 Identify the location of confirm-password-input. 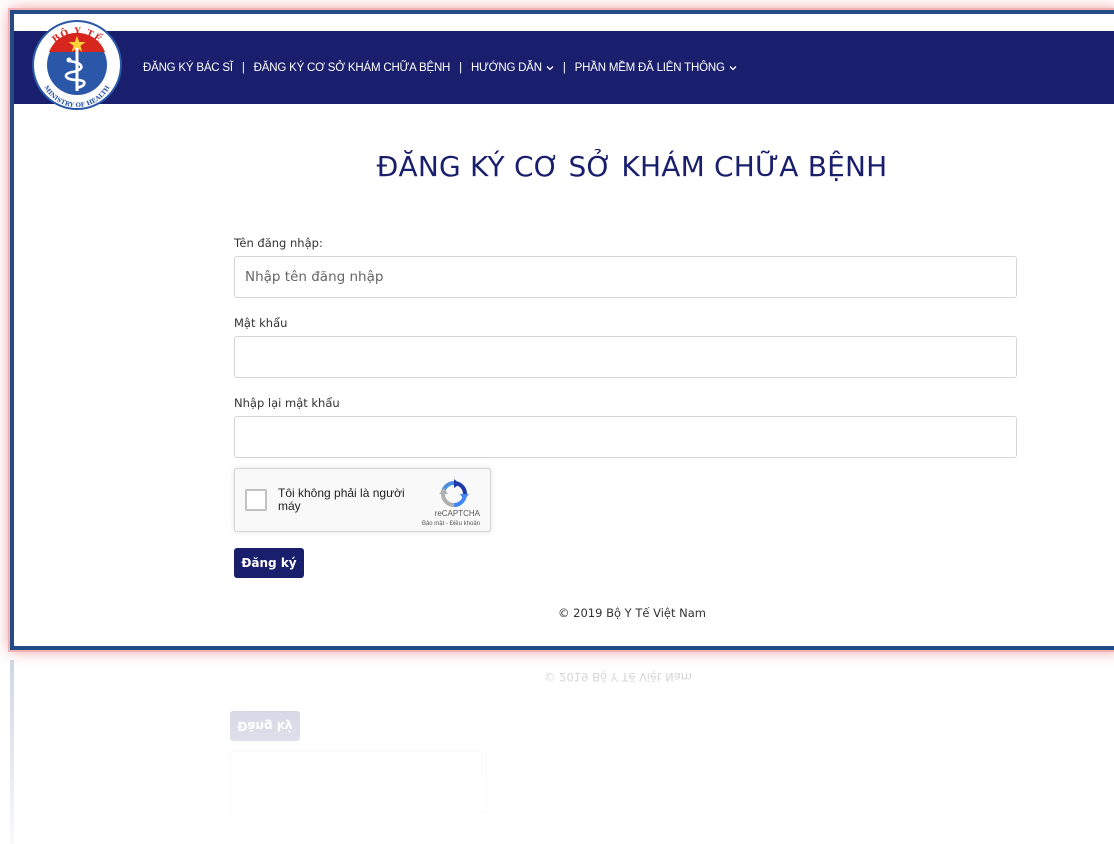
(625, 437).